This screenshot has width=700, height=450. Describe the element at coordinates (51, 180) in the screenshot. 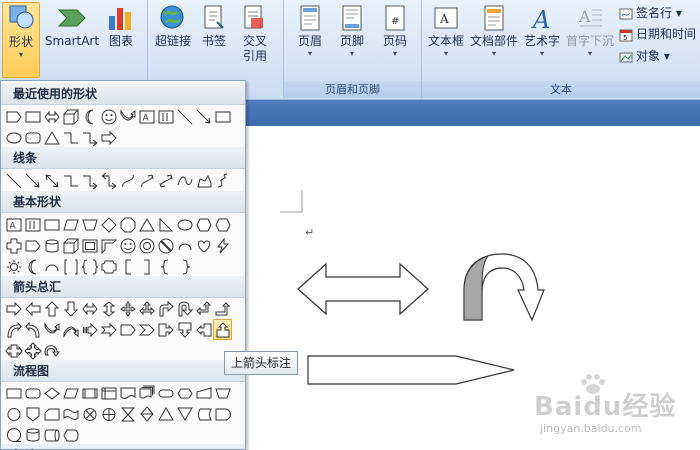

I see `darrowline-shape-icon` at that location.